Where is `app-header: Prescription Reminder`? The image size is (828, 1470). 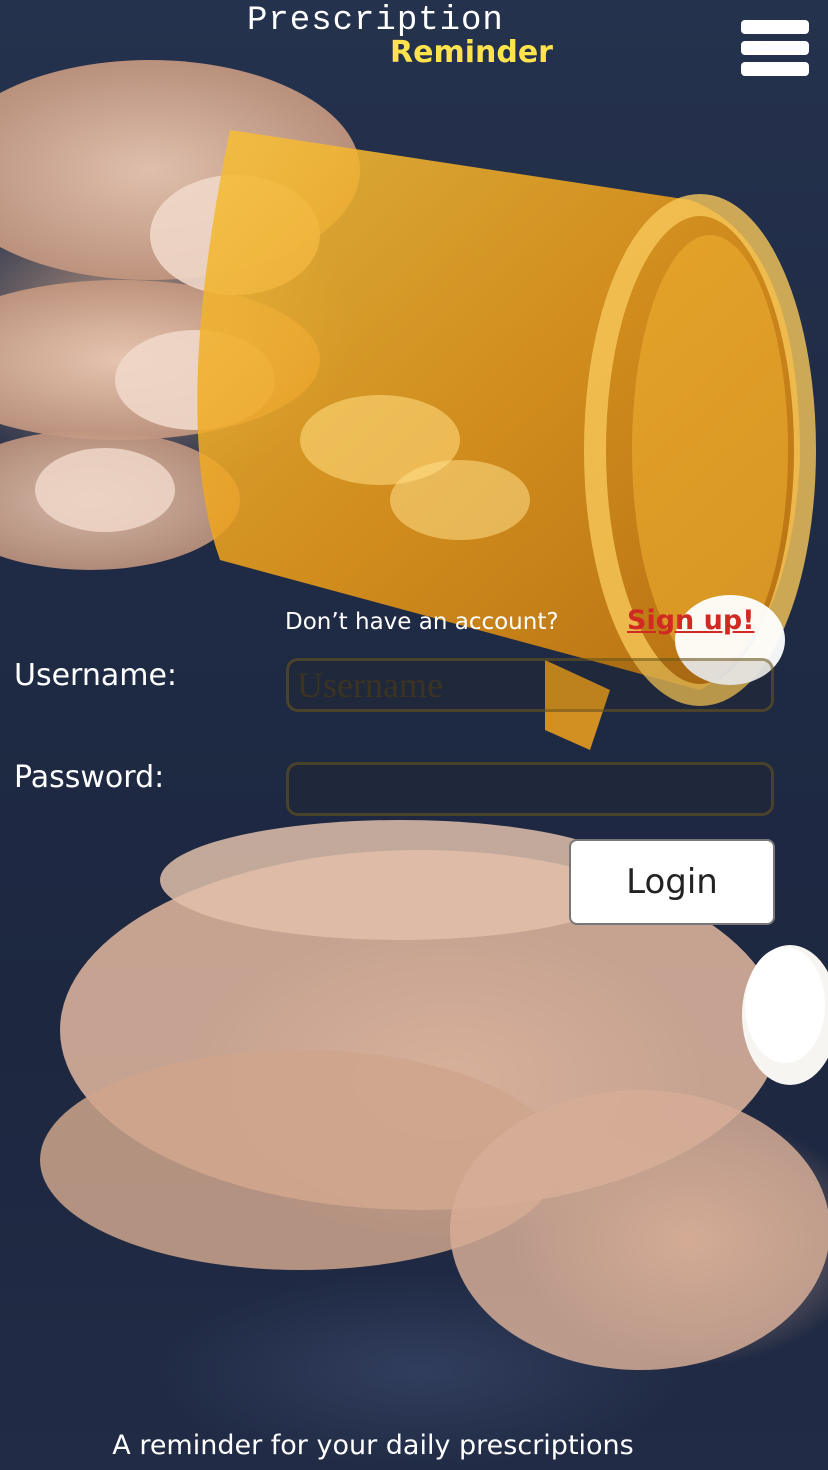
app-header: Prescription Reminder is located at coordinates (414, 50).